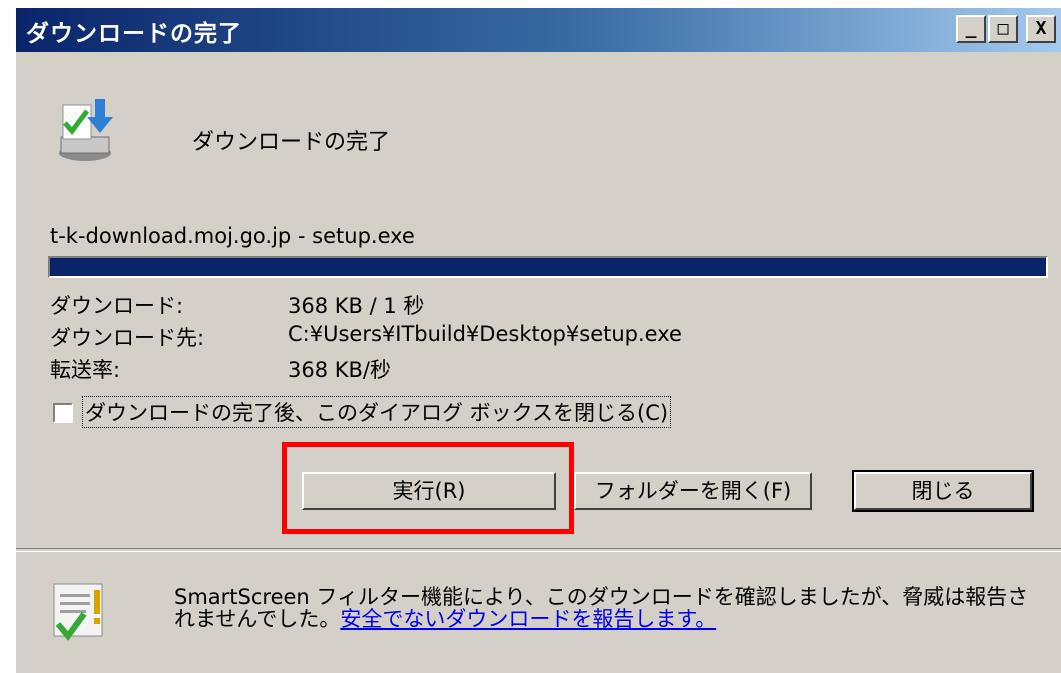  What do you see at coordinates (356, 306) in the screenshot?
I see `downloaded-value: 368 KB / 1 秒` at bounding box center [356, 306].